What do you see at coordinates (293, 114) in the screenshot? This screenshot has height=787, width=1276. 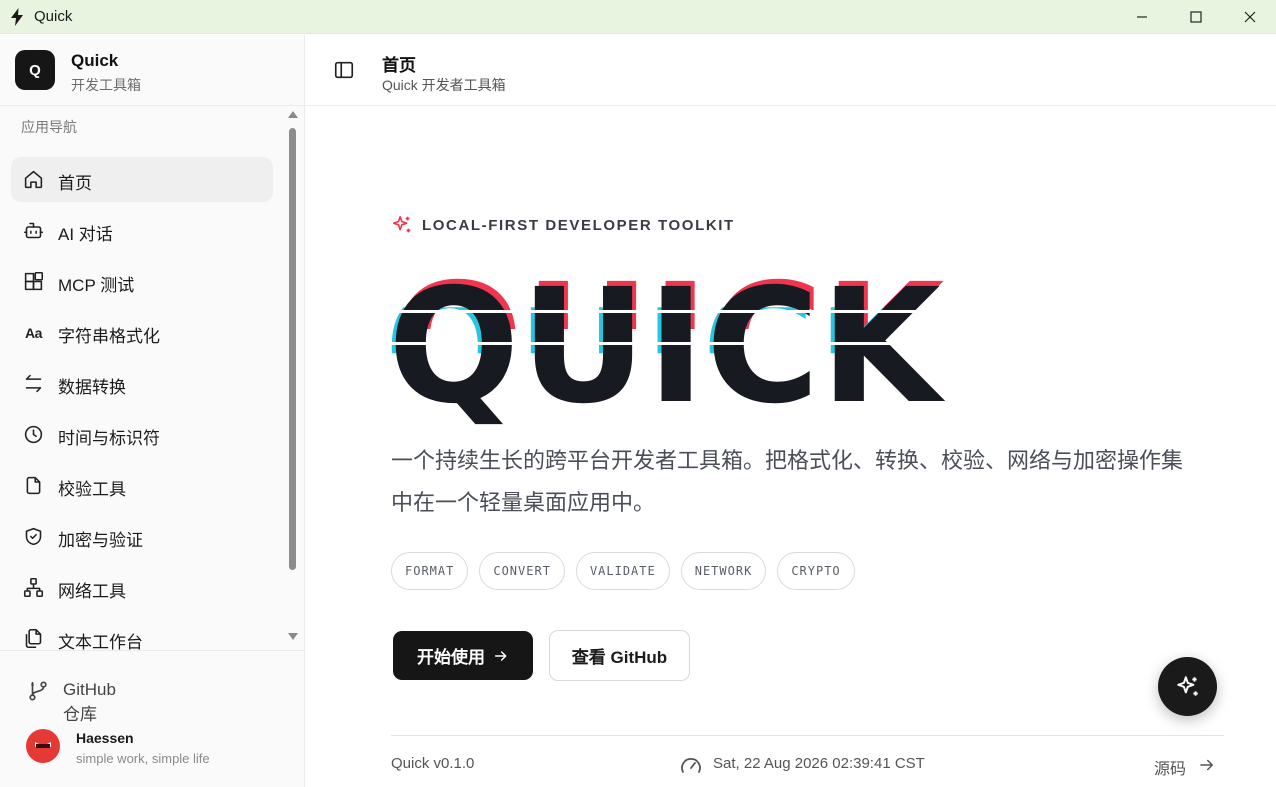 I see `scroll-up-arrow-icon` at bounding box center [293, 114].